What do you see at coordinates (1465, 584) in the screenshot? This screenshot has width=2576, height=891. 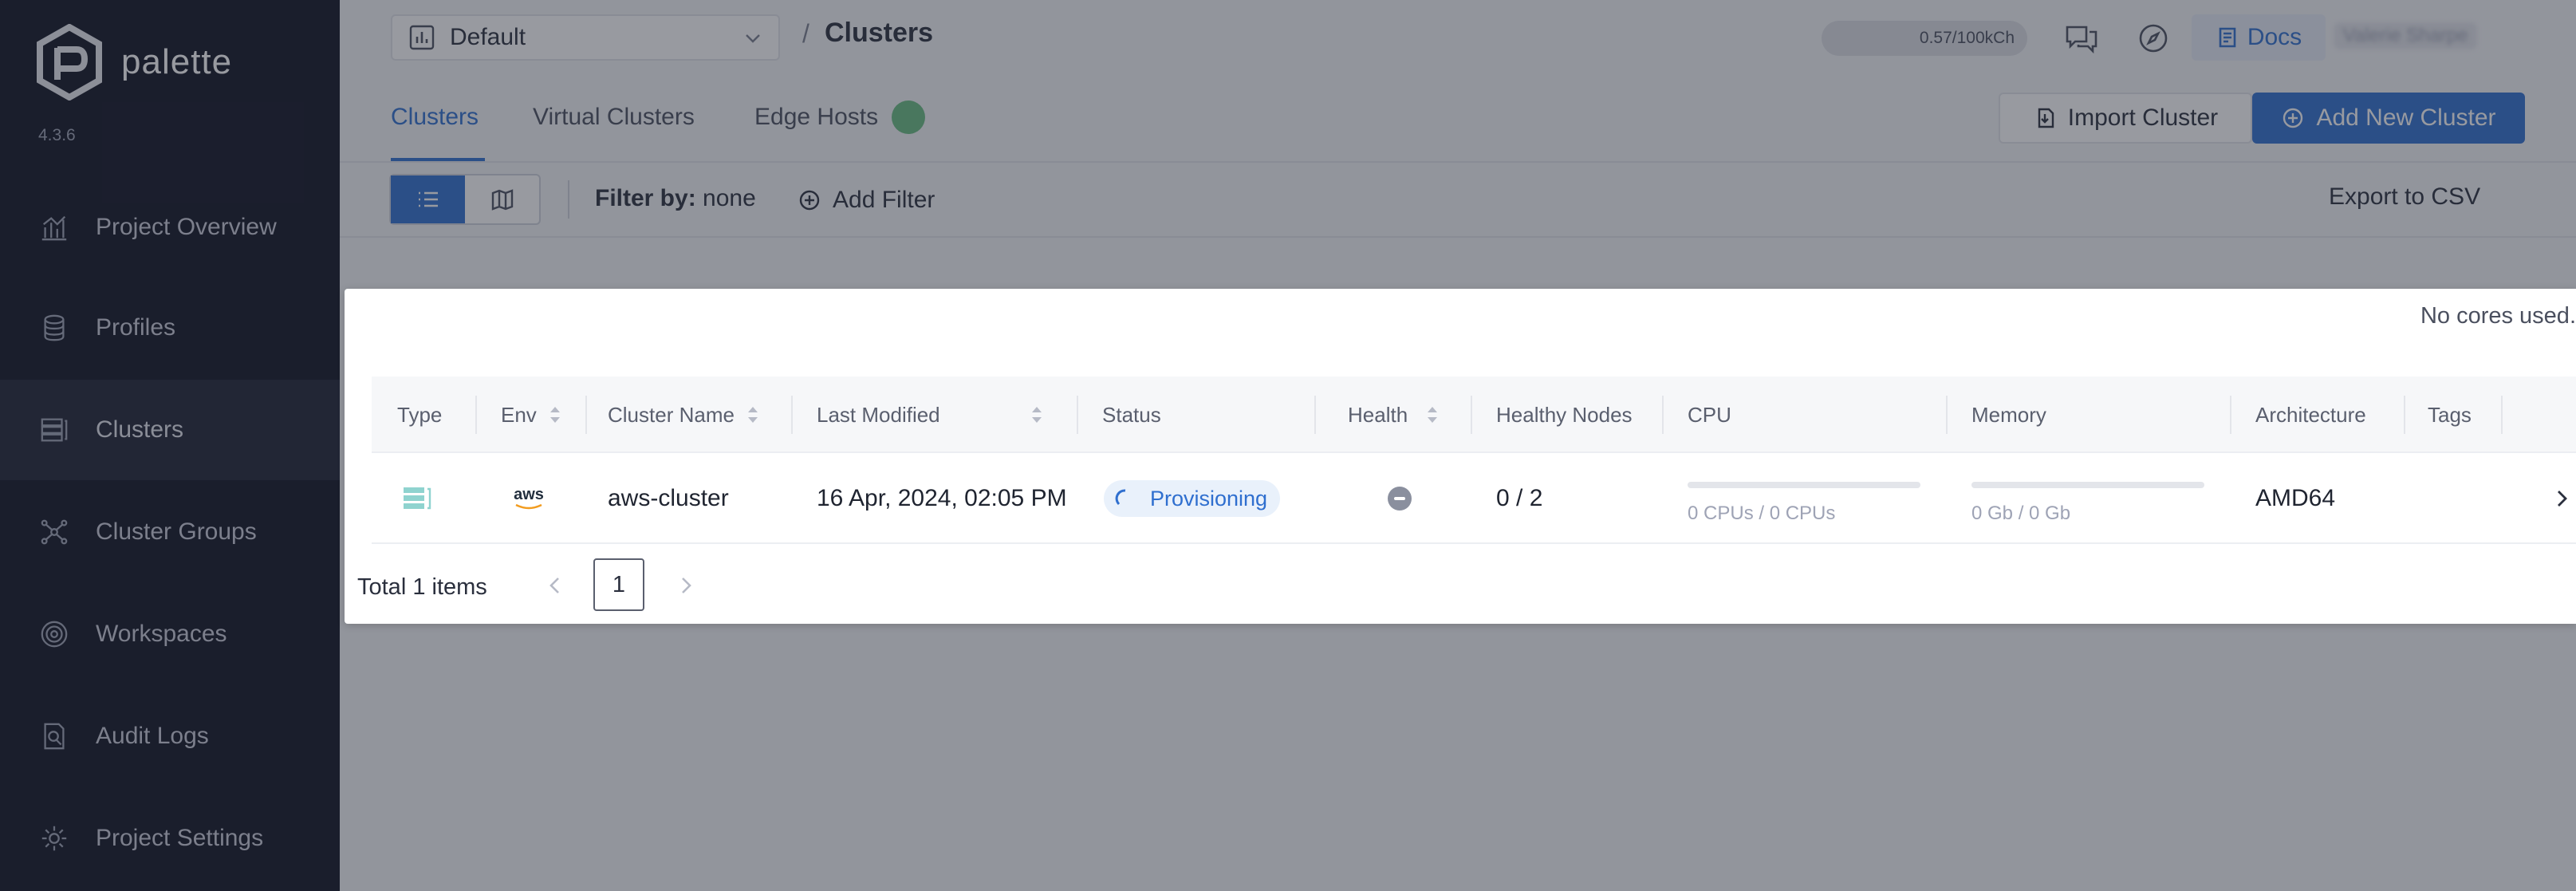 I see `pagination: Total 1 items 1` at bounding box center [1465, 584].